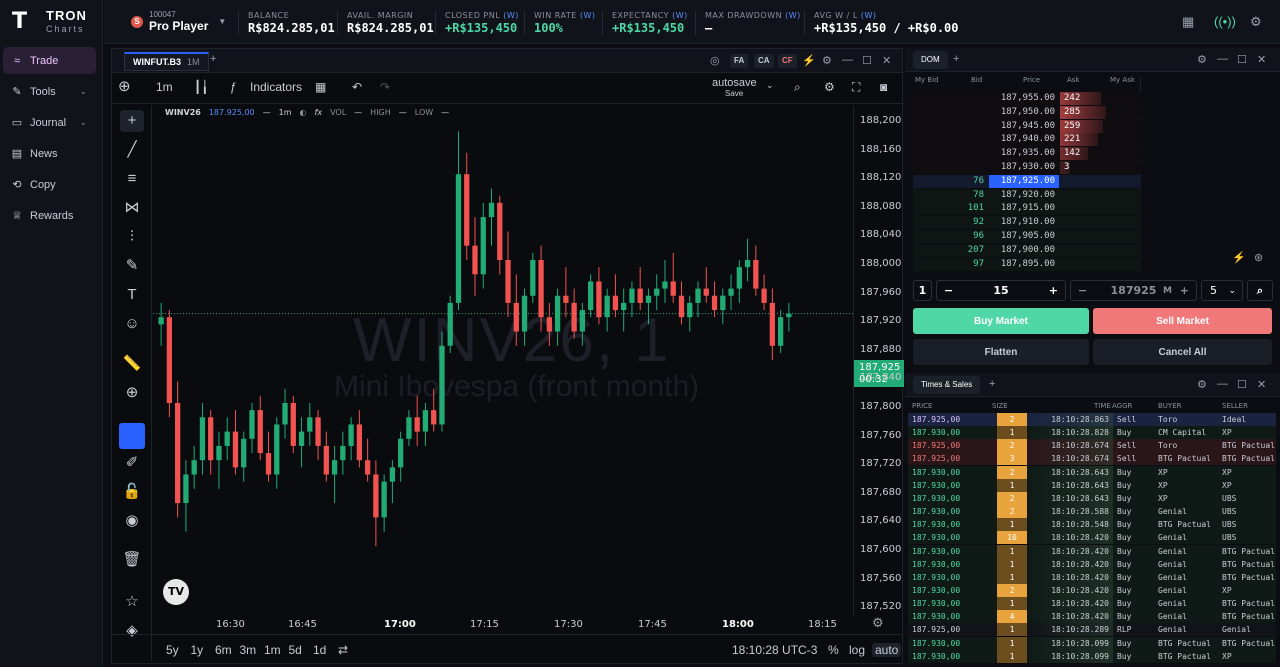 Image resolution: width=1280 pixels, height=667 pixels. What do you see at coordinates (1024, 112) in the screenshot?
I see `dom-price: 187,950.00` at bounding box center [1024, 112].